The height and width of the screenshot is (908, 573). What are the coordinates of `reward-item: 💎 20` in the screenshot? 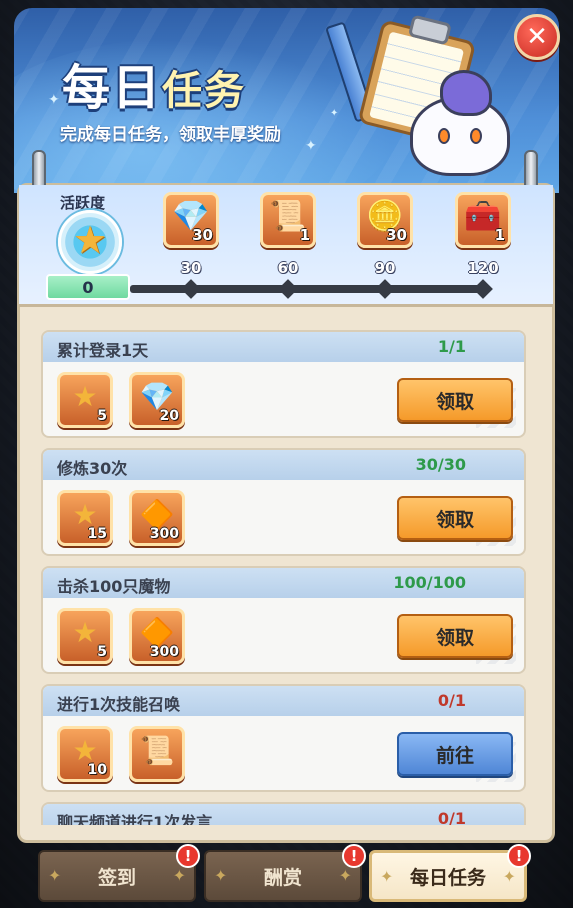 It's located at (157, 400).